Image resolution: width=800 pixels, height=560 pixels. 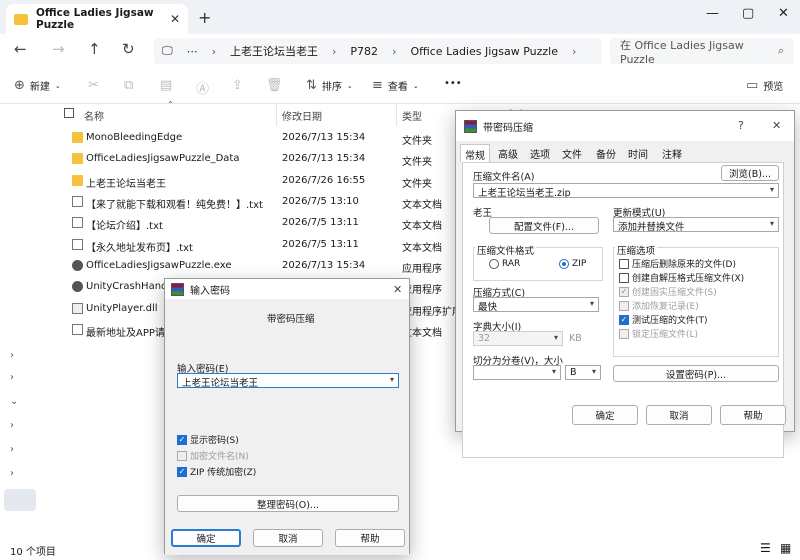 What do you see at coordinates (216, 471) in the screenshot?
I see `zip-legacy-checkbox: ✓ ZIP 传统加密(Z)` at bounding box center [216, 471].